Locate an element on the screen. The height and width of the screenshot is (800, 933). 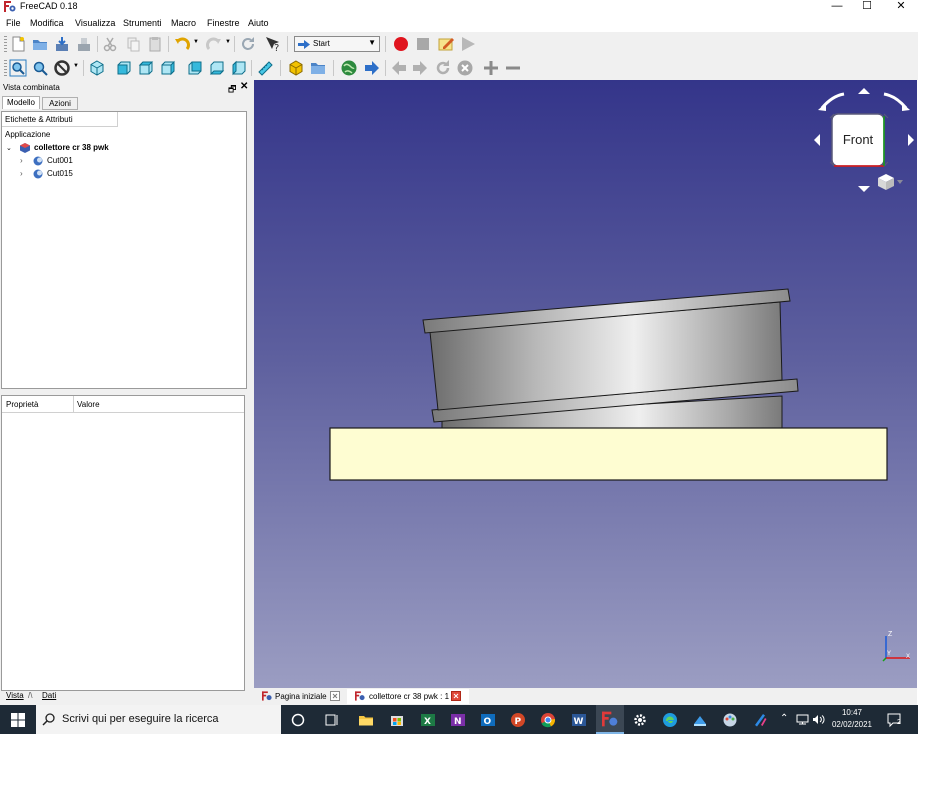
bottom-view-icon is located at coordinates (217, 68).